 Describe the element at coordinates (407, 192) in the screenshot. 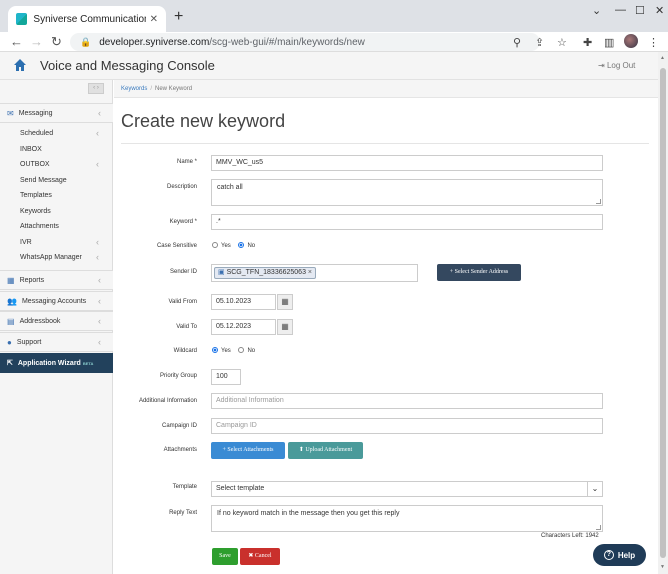

I see `description-field: catch all` at that location.